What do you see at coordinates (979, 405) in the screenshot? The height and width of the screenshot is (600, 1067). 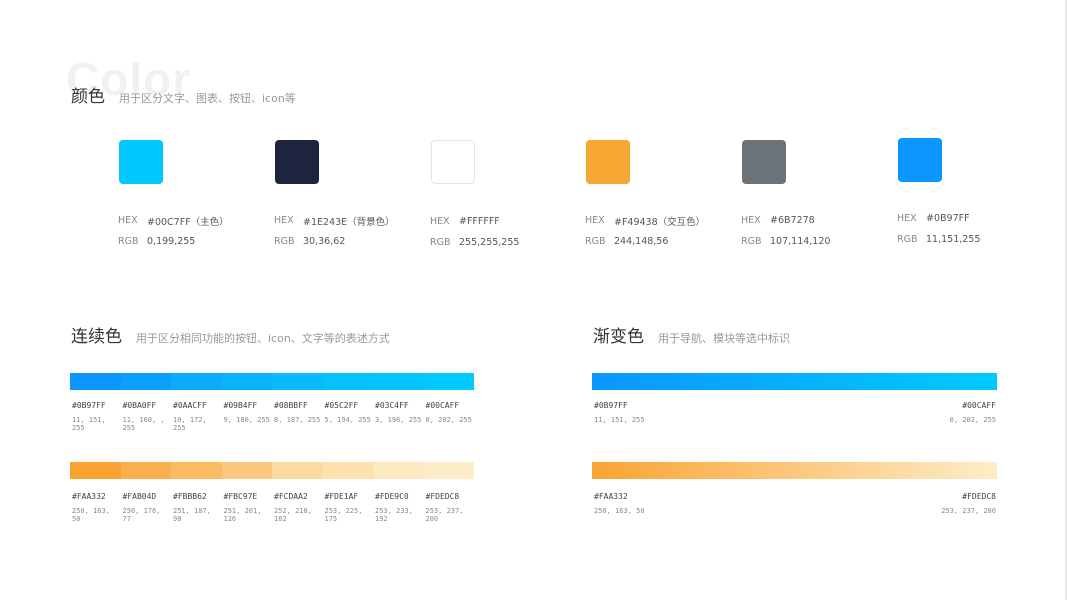 I see `hex-value: #00CAFF` at bounding box center [979, 405].